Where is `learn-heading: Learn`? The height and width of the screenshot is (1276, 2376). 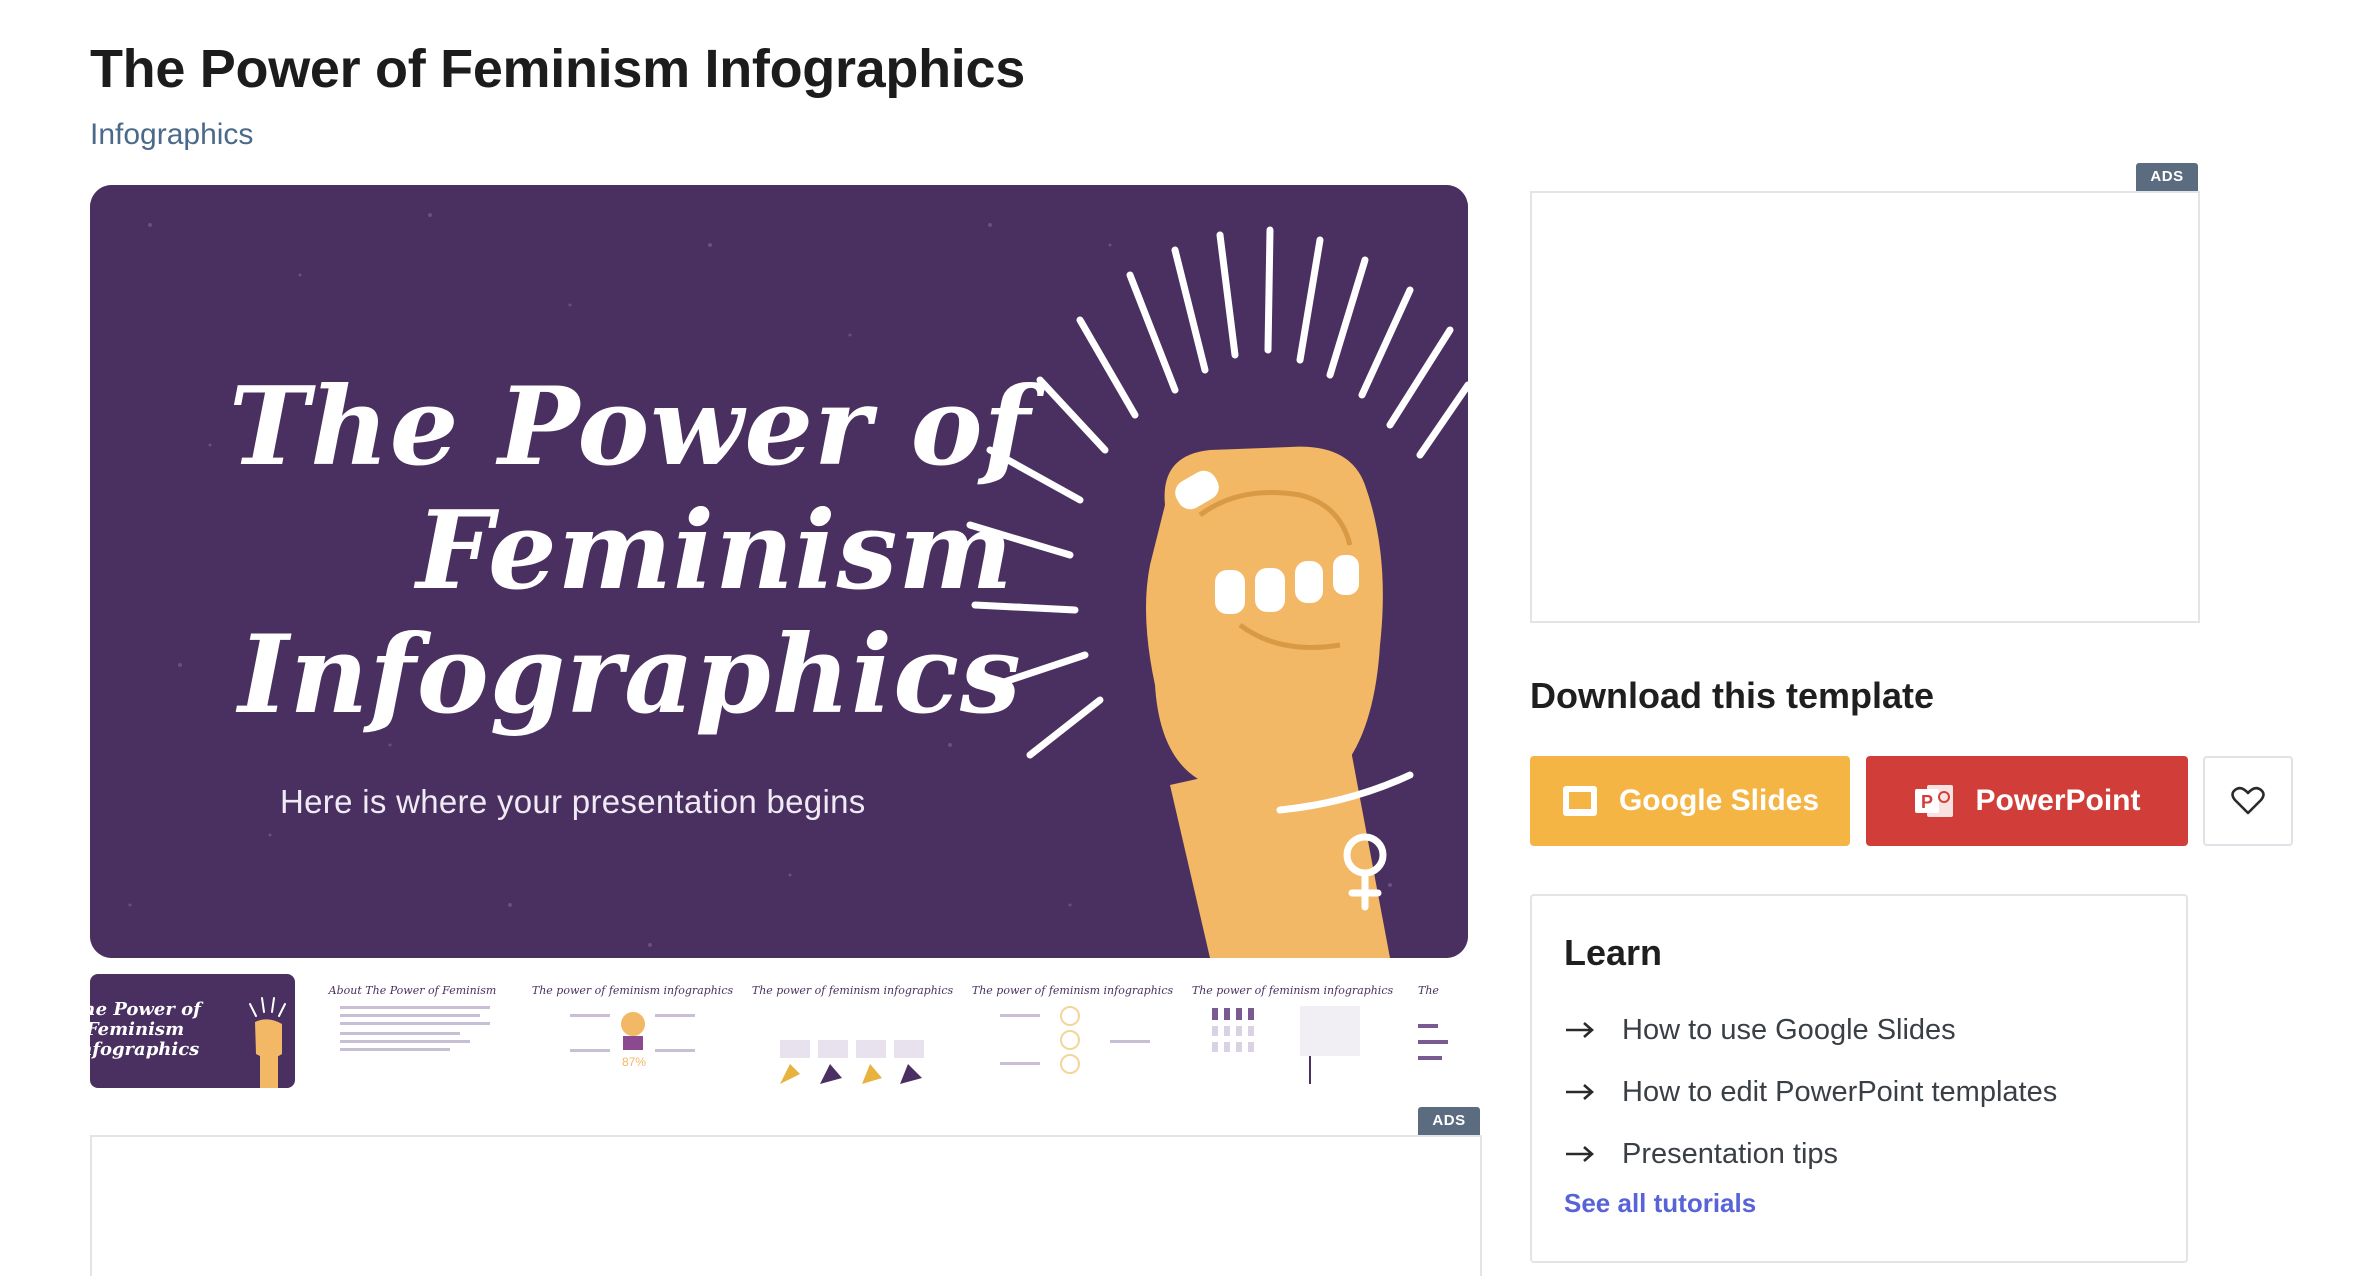 learn-heading: Learn is located at coordinates (1613, 952).